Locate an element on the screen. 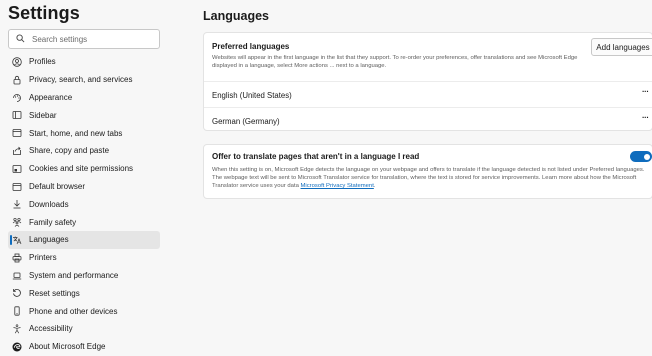  download-icon is located at coordinates (17, 204).